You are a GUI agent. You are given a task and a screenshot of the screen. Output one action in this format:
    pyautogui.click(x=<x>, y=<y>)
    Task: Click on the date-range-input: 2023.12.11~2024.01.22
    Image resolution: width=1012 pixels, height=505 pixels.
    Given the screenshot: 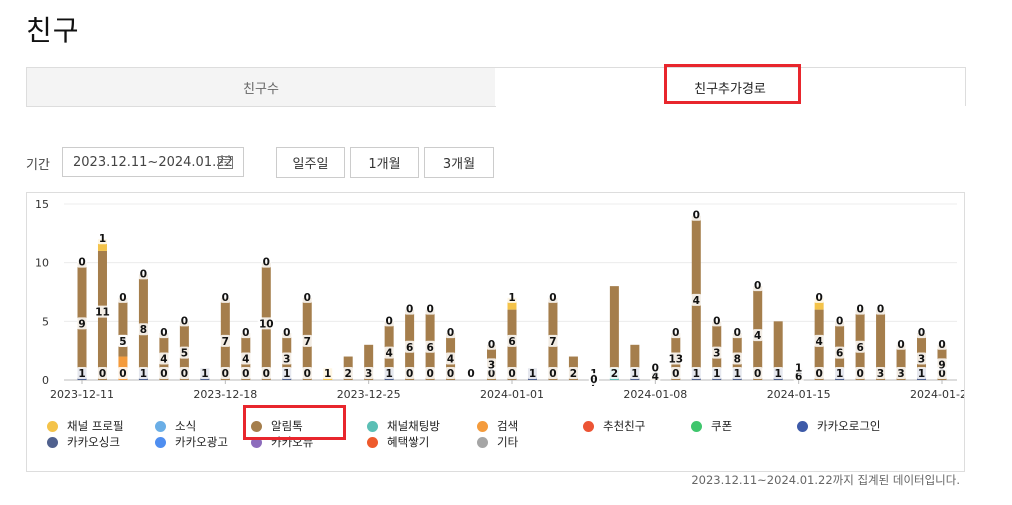 What is the action you would take?
    pyautogui.click(x=153, y=162)
    